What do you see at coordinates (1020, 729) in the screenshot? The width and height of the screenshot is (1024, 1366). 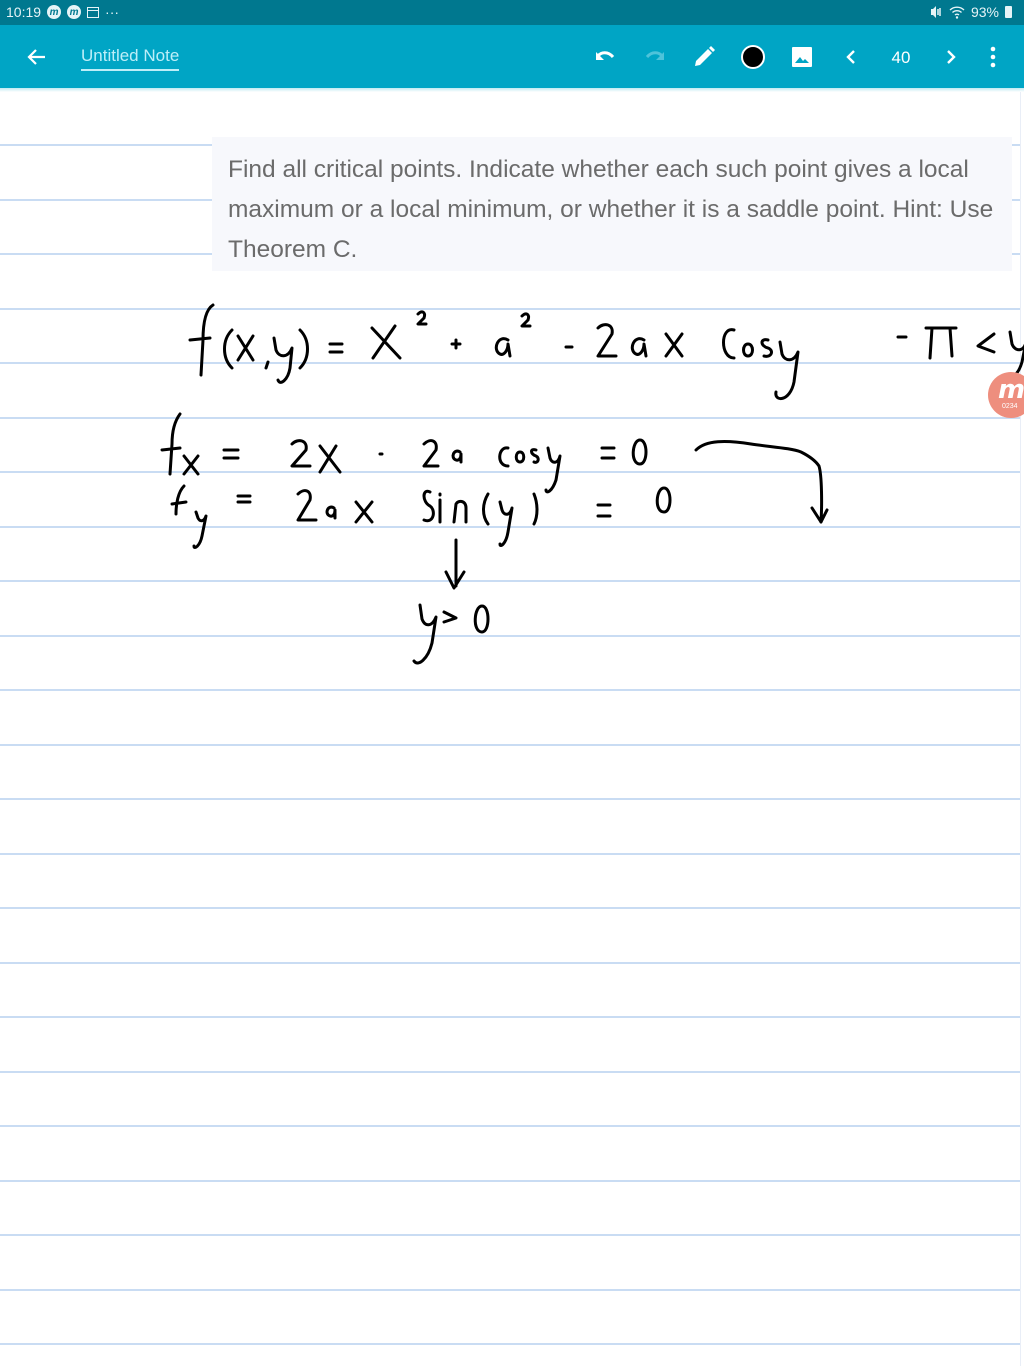 I see `page-margin-line` at bounding box center [1020, 729].